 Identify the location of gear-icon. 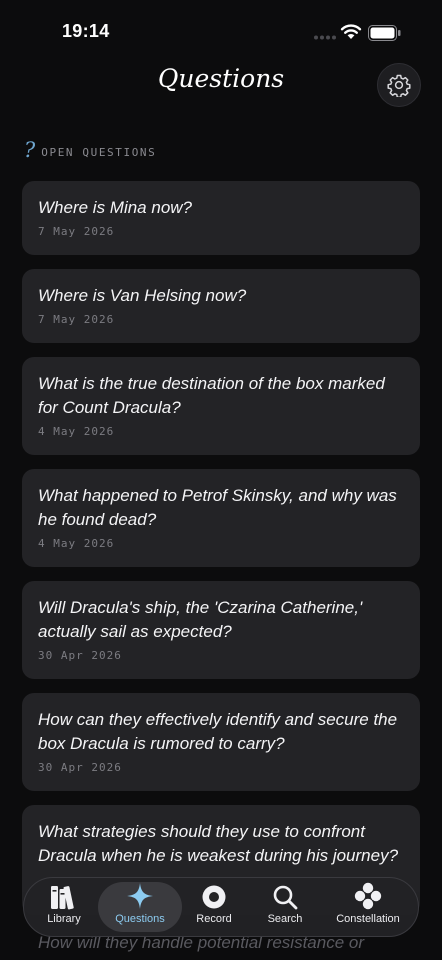
(399, 85).